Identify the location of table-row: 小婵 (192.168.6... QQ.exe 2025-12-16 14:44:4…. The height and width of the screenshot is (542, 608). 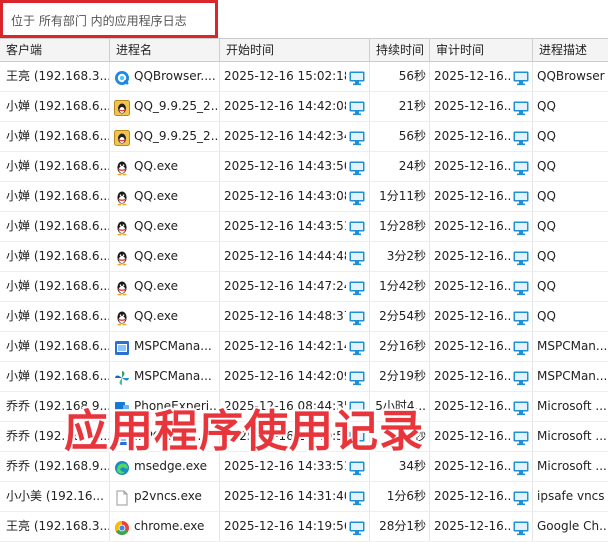
(304, 257).